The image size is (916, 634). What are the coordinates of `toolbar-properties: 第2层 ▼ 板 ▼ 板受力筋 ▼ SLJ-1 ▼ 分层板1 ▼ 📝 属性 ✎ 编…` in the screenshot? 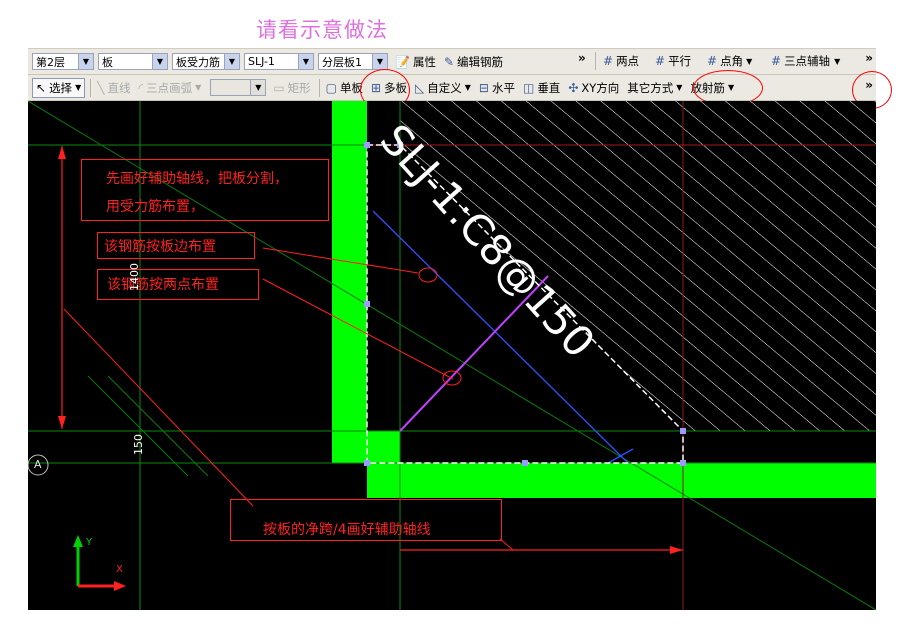 It's located at (452, 61).